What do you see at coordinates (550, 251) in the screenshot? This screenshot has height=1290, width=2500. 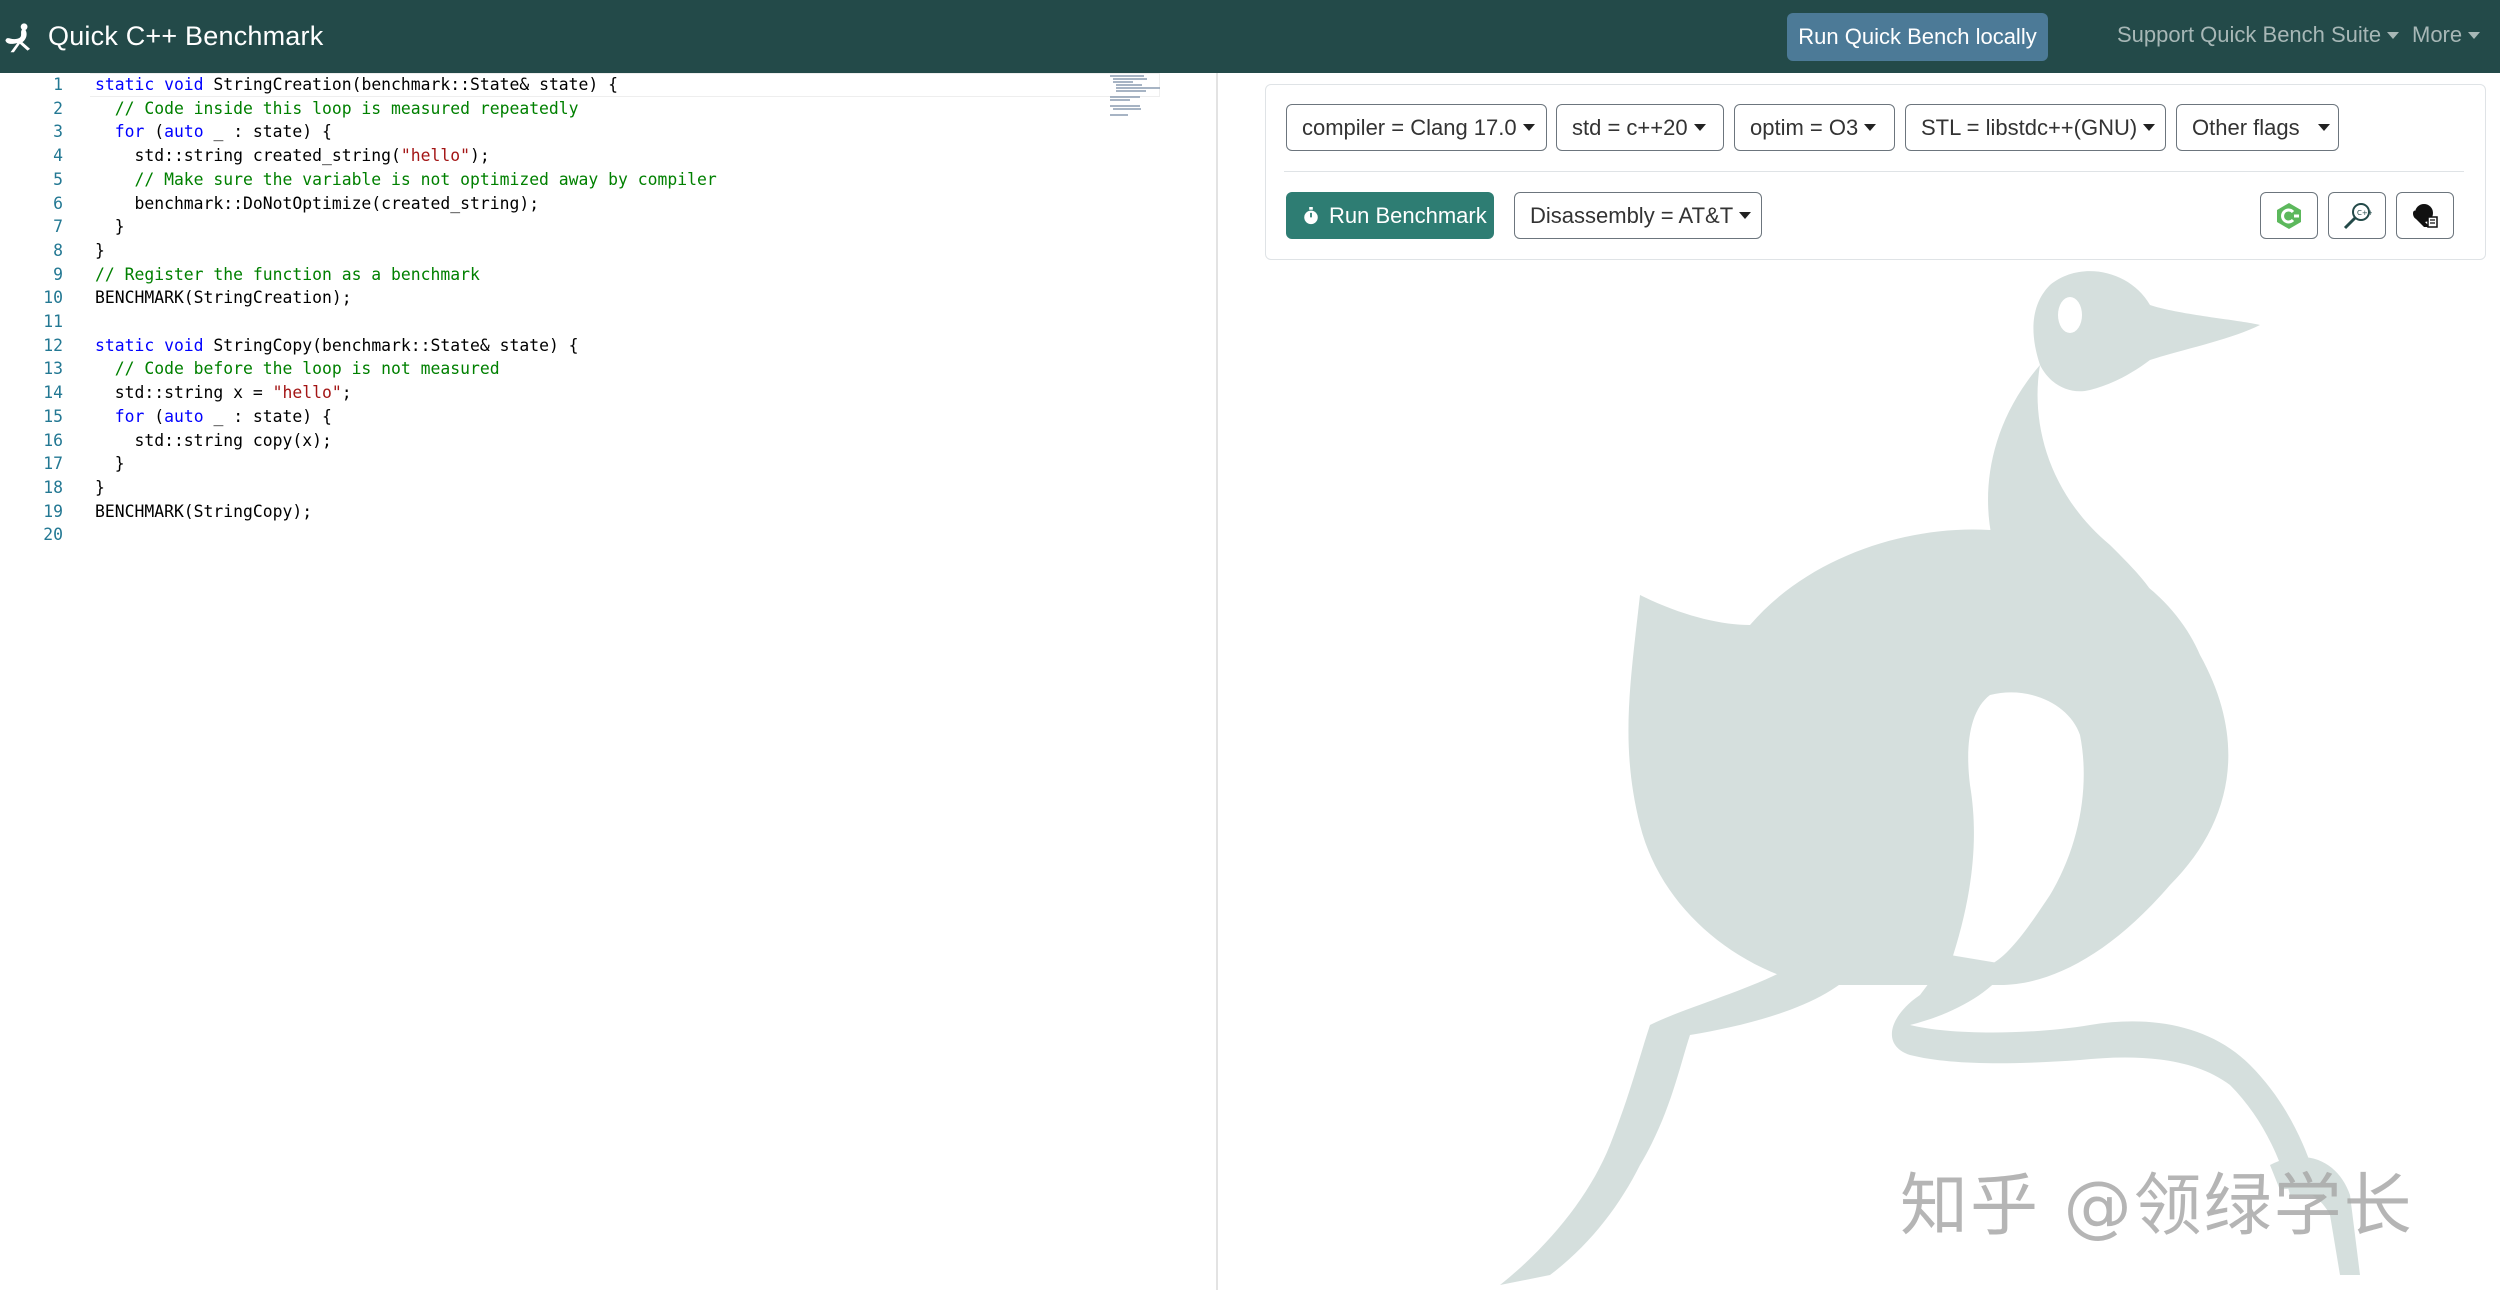 I see `code-line: 8}` at bounding box center [550, 251].